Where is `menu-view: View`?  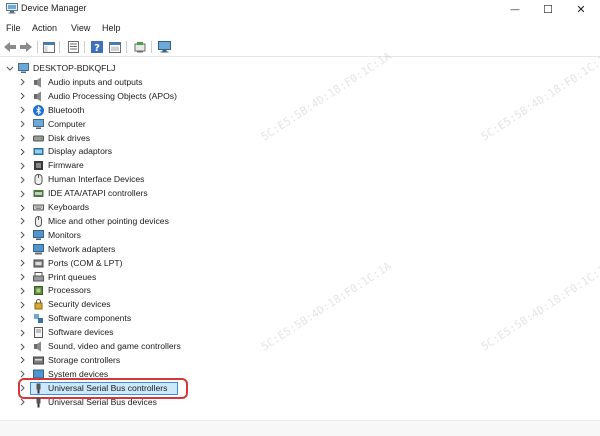
menu-view: View is located at coordinates (80, 28).